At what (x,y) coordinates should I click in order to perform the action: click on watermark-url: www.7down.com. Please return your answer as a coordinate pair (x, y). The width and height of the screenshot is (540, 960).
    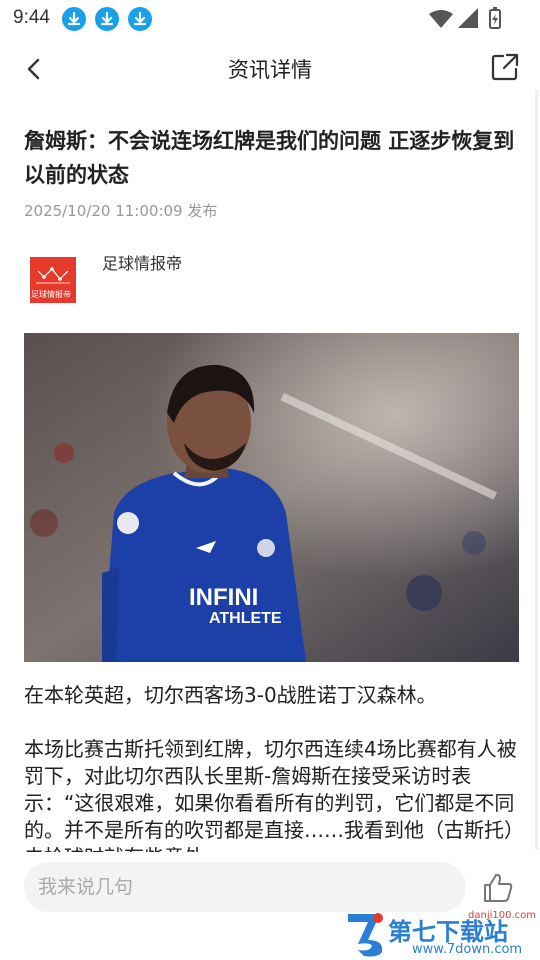
    Looking at the image, I should click on (467, 949).